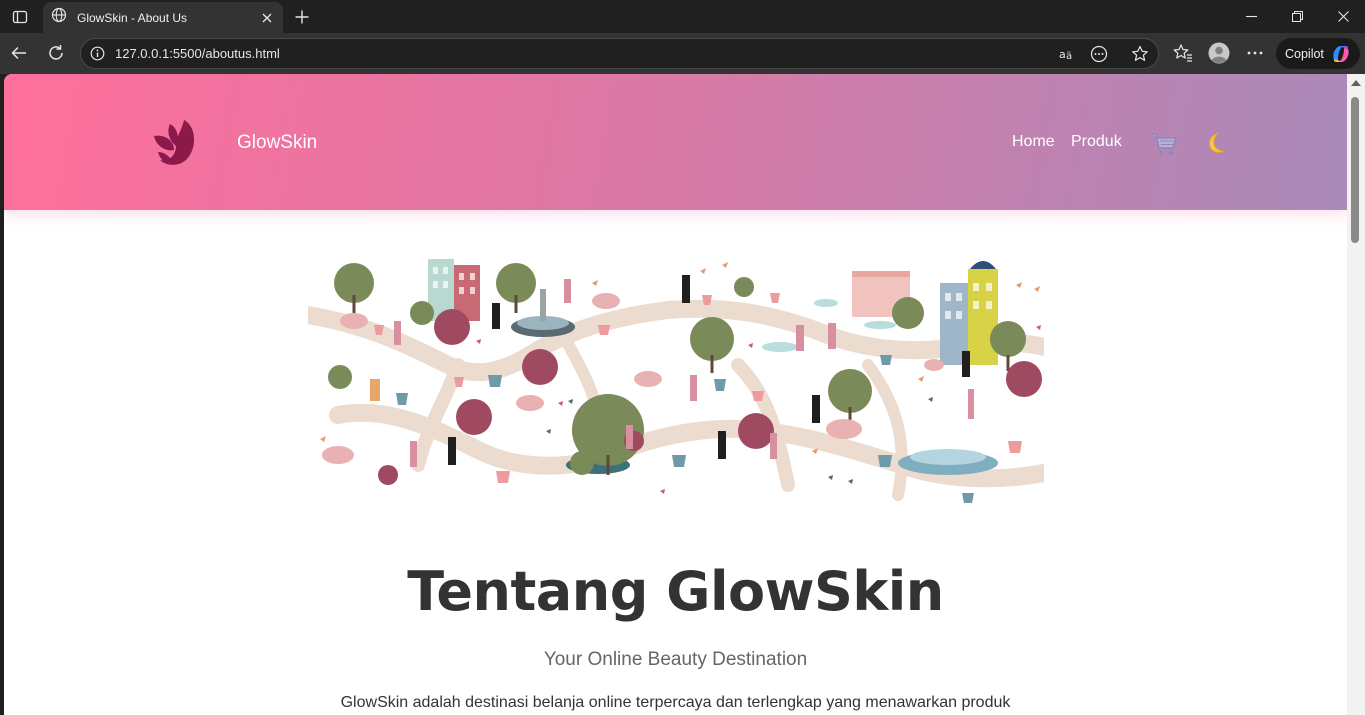 This screenshot has height=715, width=1365. Describe the element at coordinates (675, 591) in the screenshot. I see `page-title: Tentang GlowSkin` at that location.